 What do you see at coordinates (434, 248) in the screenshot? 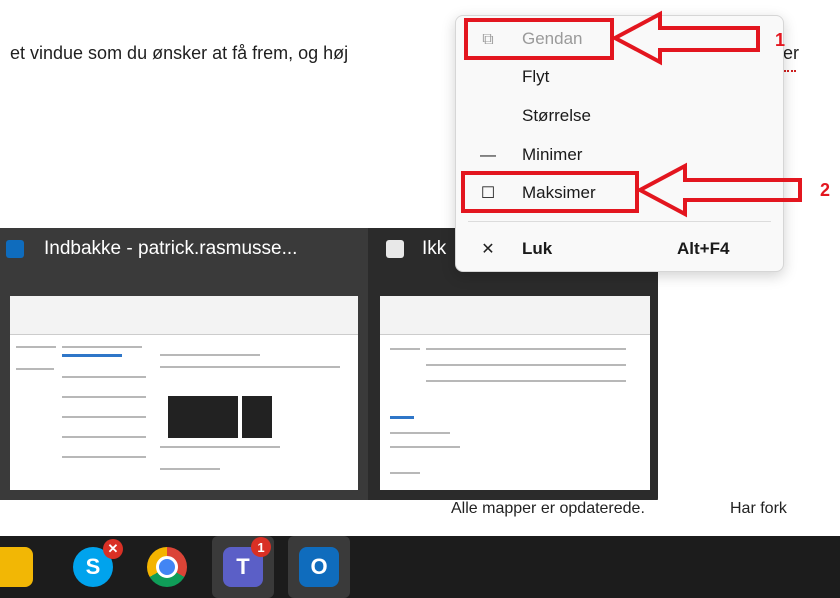
I see `thumbnail-title-2: Ikk` at bounding box center [434, 248].